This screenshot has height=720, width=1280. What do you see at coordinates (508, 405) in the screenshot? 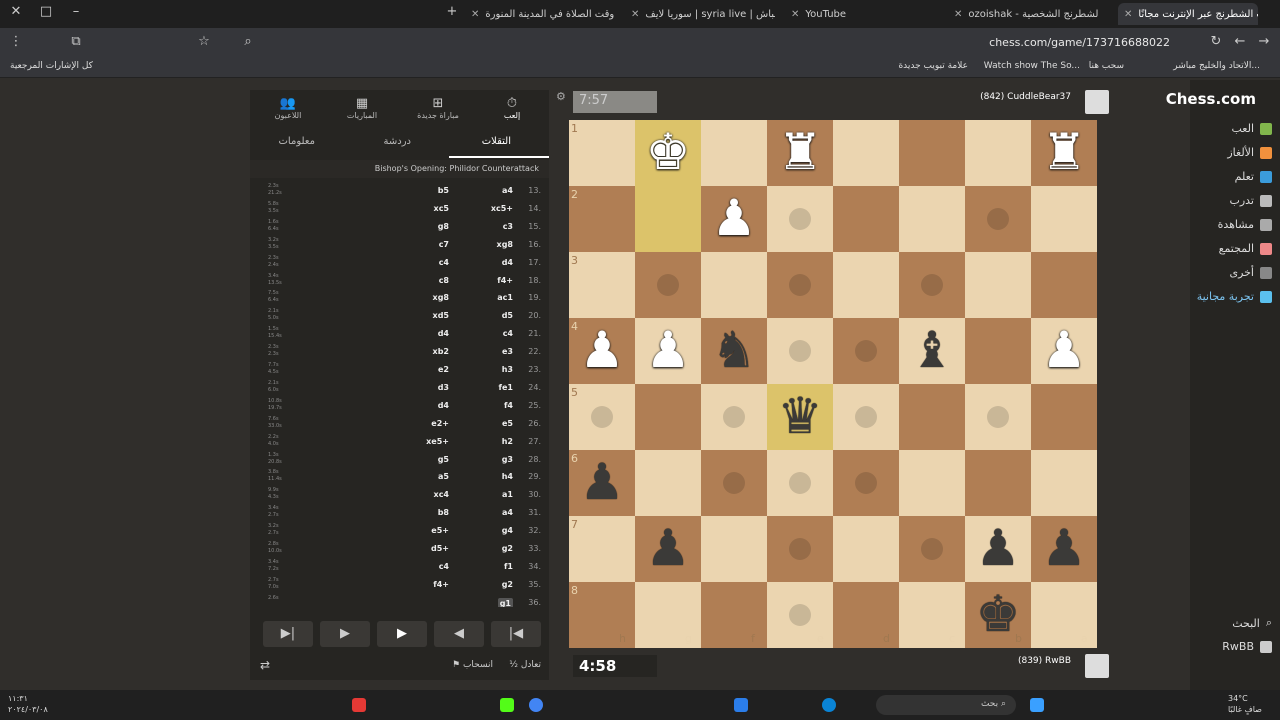
I see `white-move: f4` at bounding box center [508, 405].